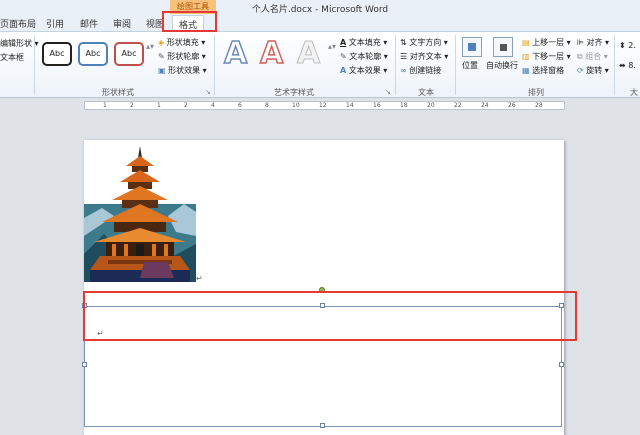 Image resolution: width=640 pixels, height=435 pixels. Describe the element at coordinates (561, 364) in the screenshot. I see `resize-handle-right` at that location.